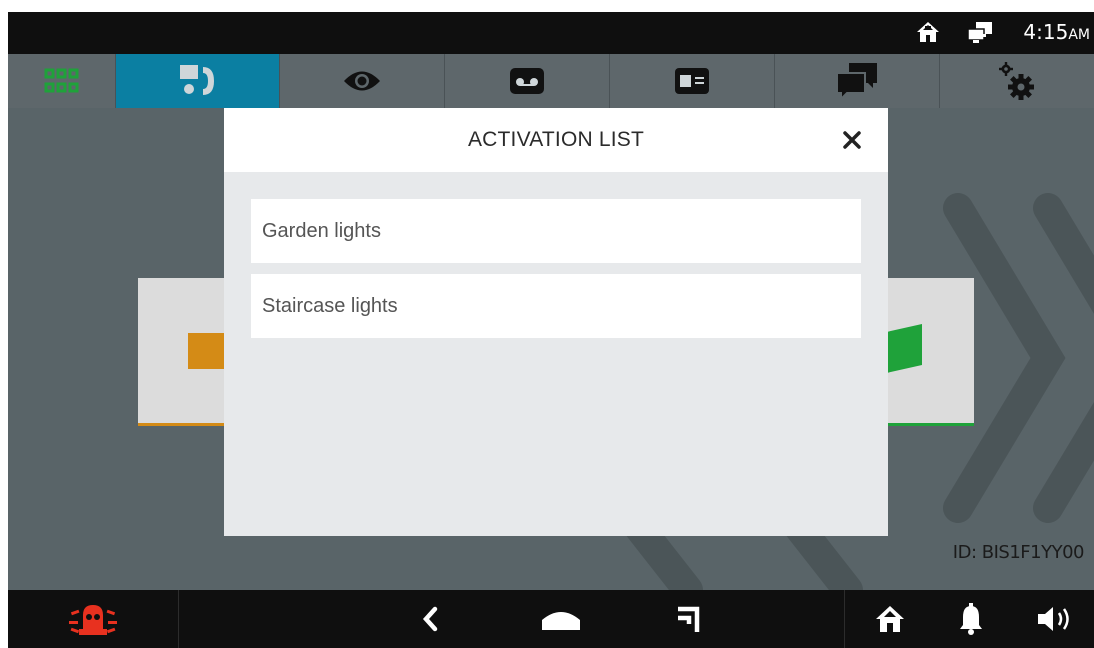  What do you see at coordinates (902, 349) in the screenshot?
I see `door-icon` at bounding box center [902, 349].